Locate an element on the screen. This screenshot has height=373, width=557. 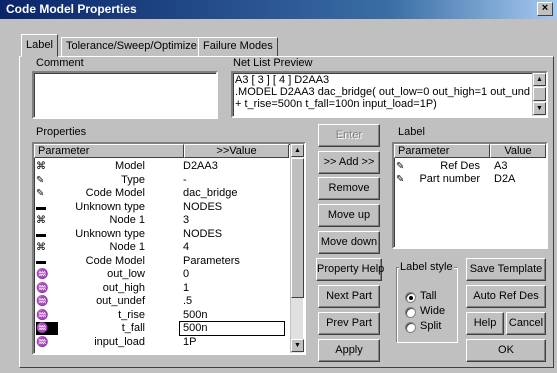
label-value: A3 is located at coordinates (501, 166).